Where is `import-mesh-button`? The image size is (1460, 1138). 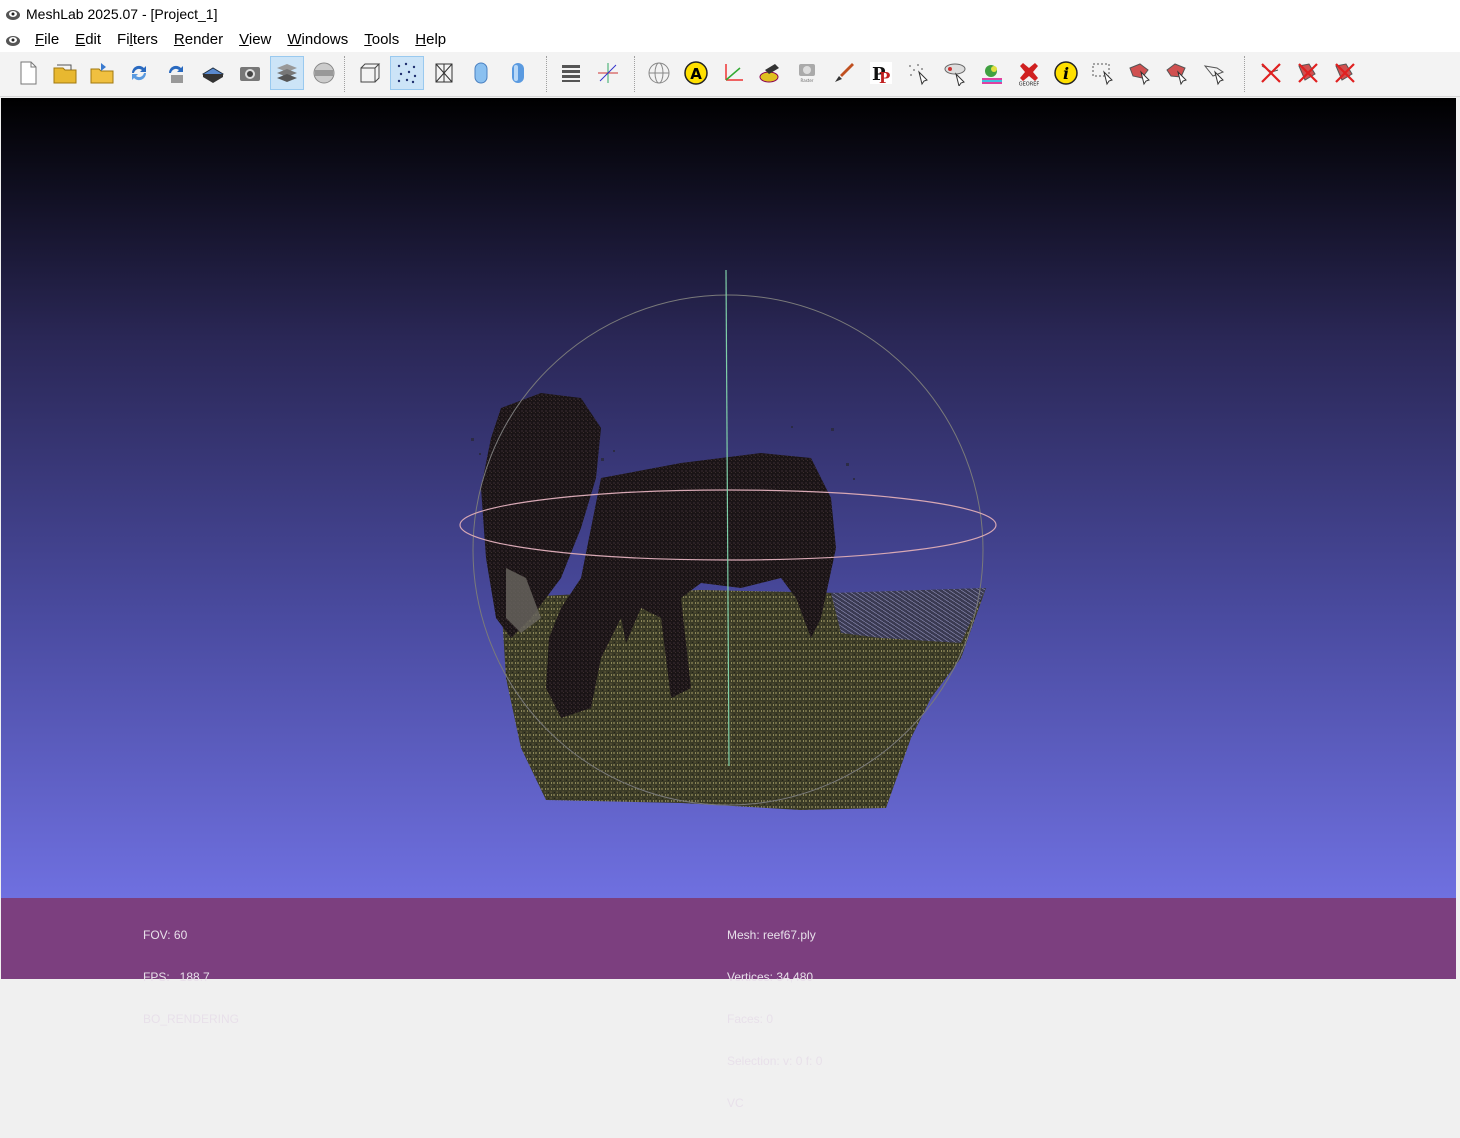 import-mesh-button is located at coordinates (102, 73).